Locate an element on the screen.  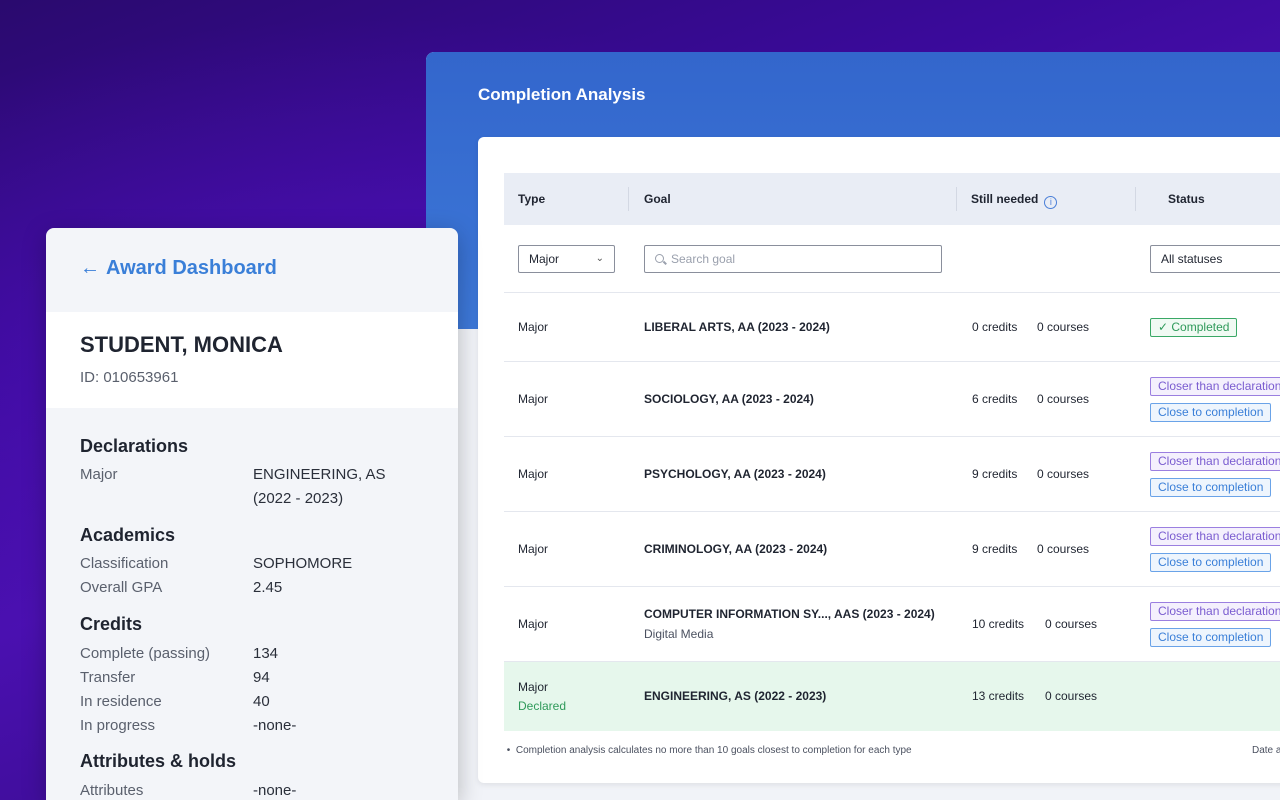
gpa-label: Overall GPA is located at coordinates (121, 587).